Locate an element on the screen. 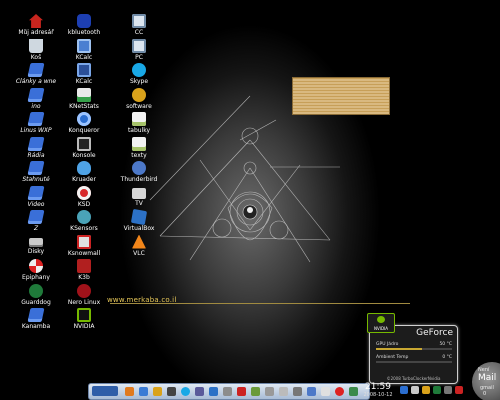 This screenshot has height=400, width=500. mail-count-text: 0 is located at coordinates (485, 394).